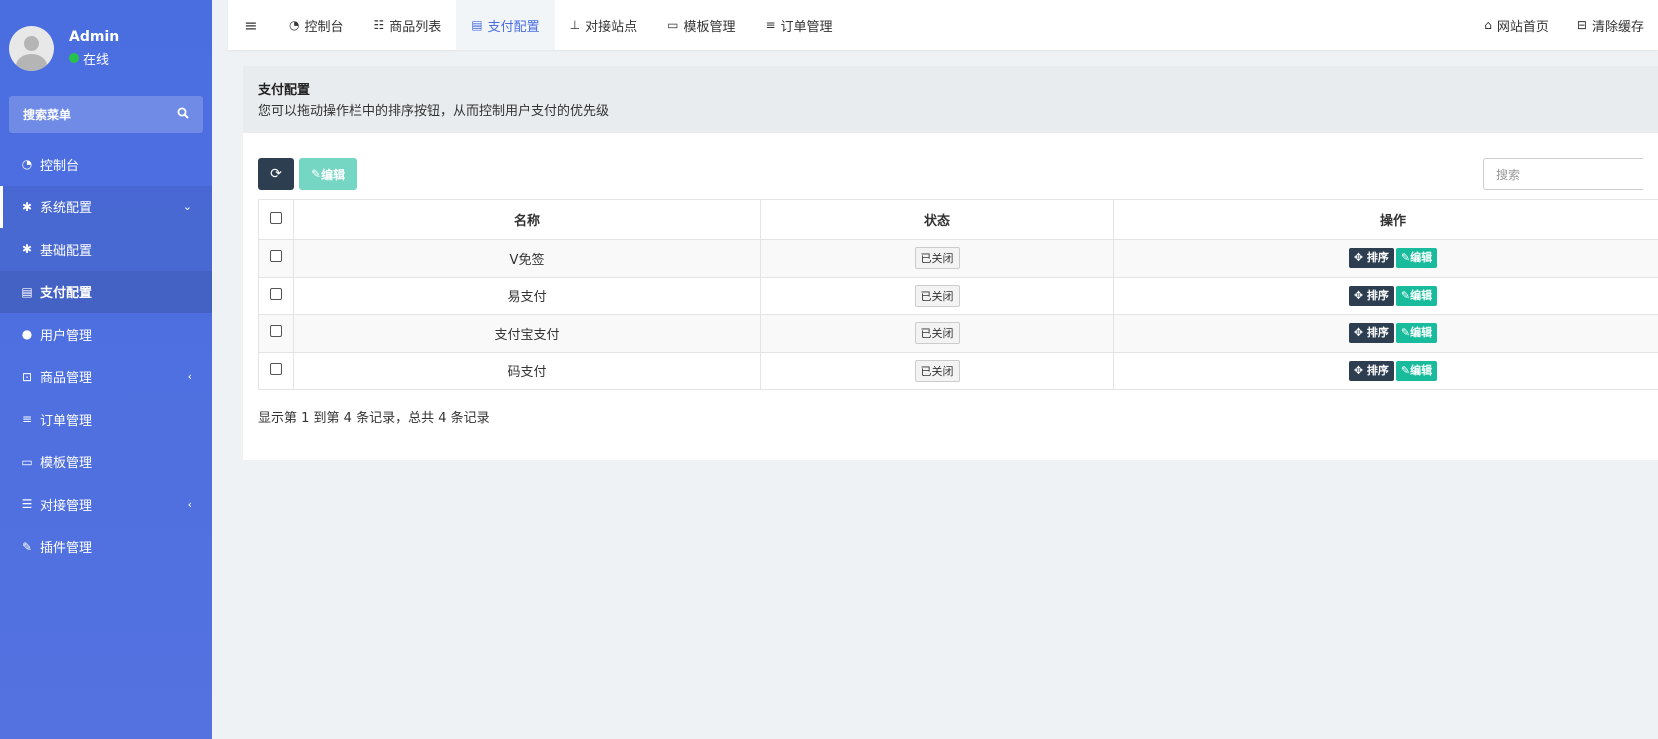 Image resolution: width=1658 pixels, height=739 pixels. What do you see at coordinates (27, 164) in the screenshot?
I see `dashboard-icon: ◔` at bounding box center [27, 164].